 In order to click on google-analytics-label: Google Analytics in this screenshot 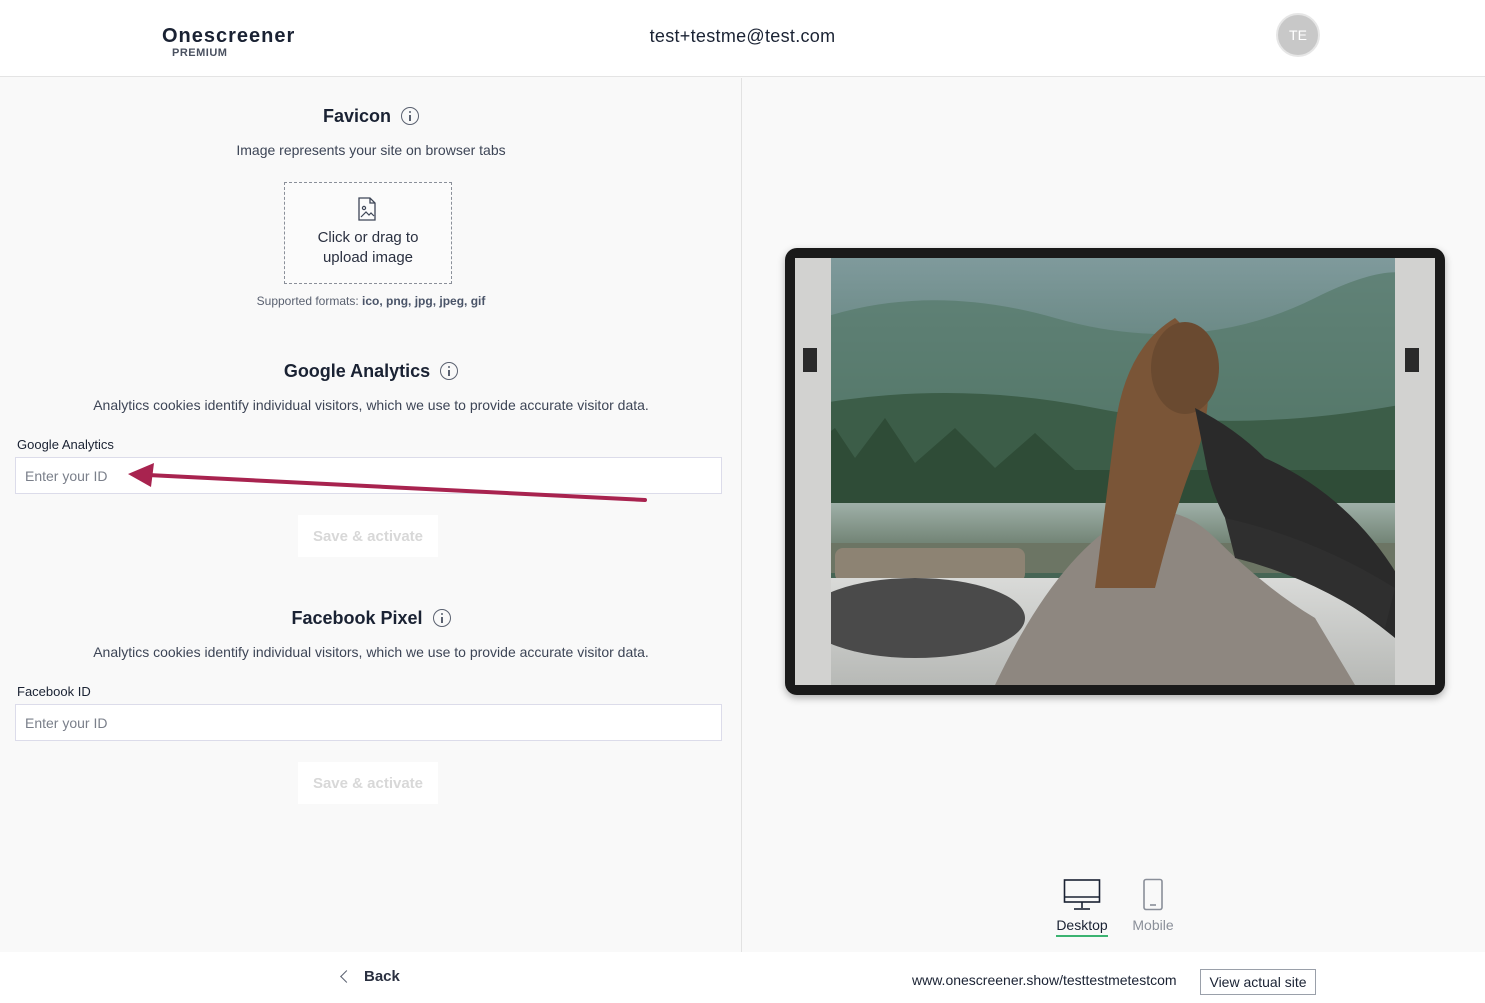, I will do `click(65, 444)`.